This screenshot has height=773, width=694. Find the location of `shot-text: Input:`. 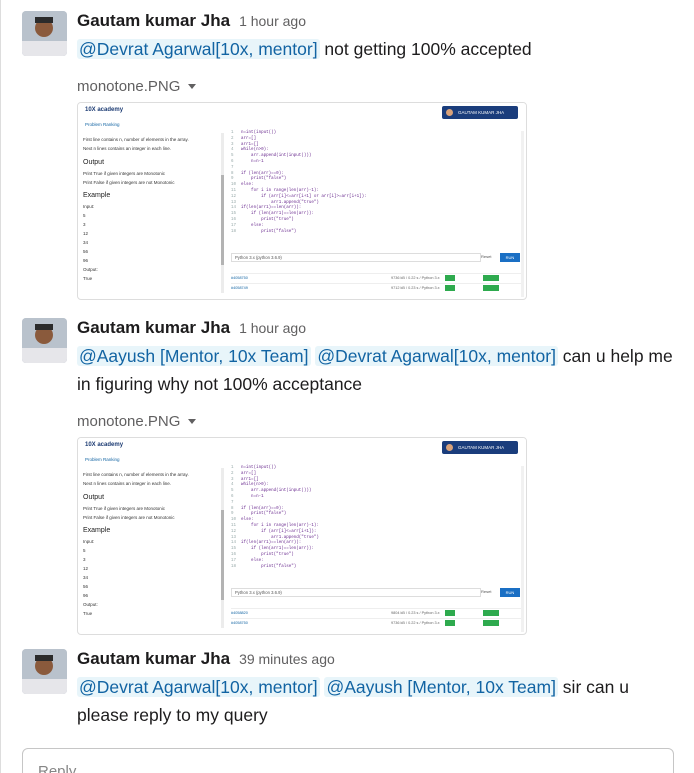

shot-text: Input: is located at coordinates (89, 541).